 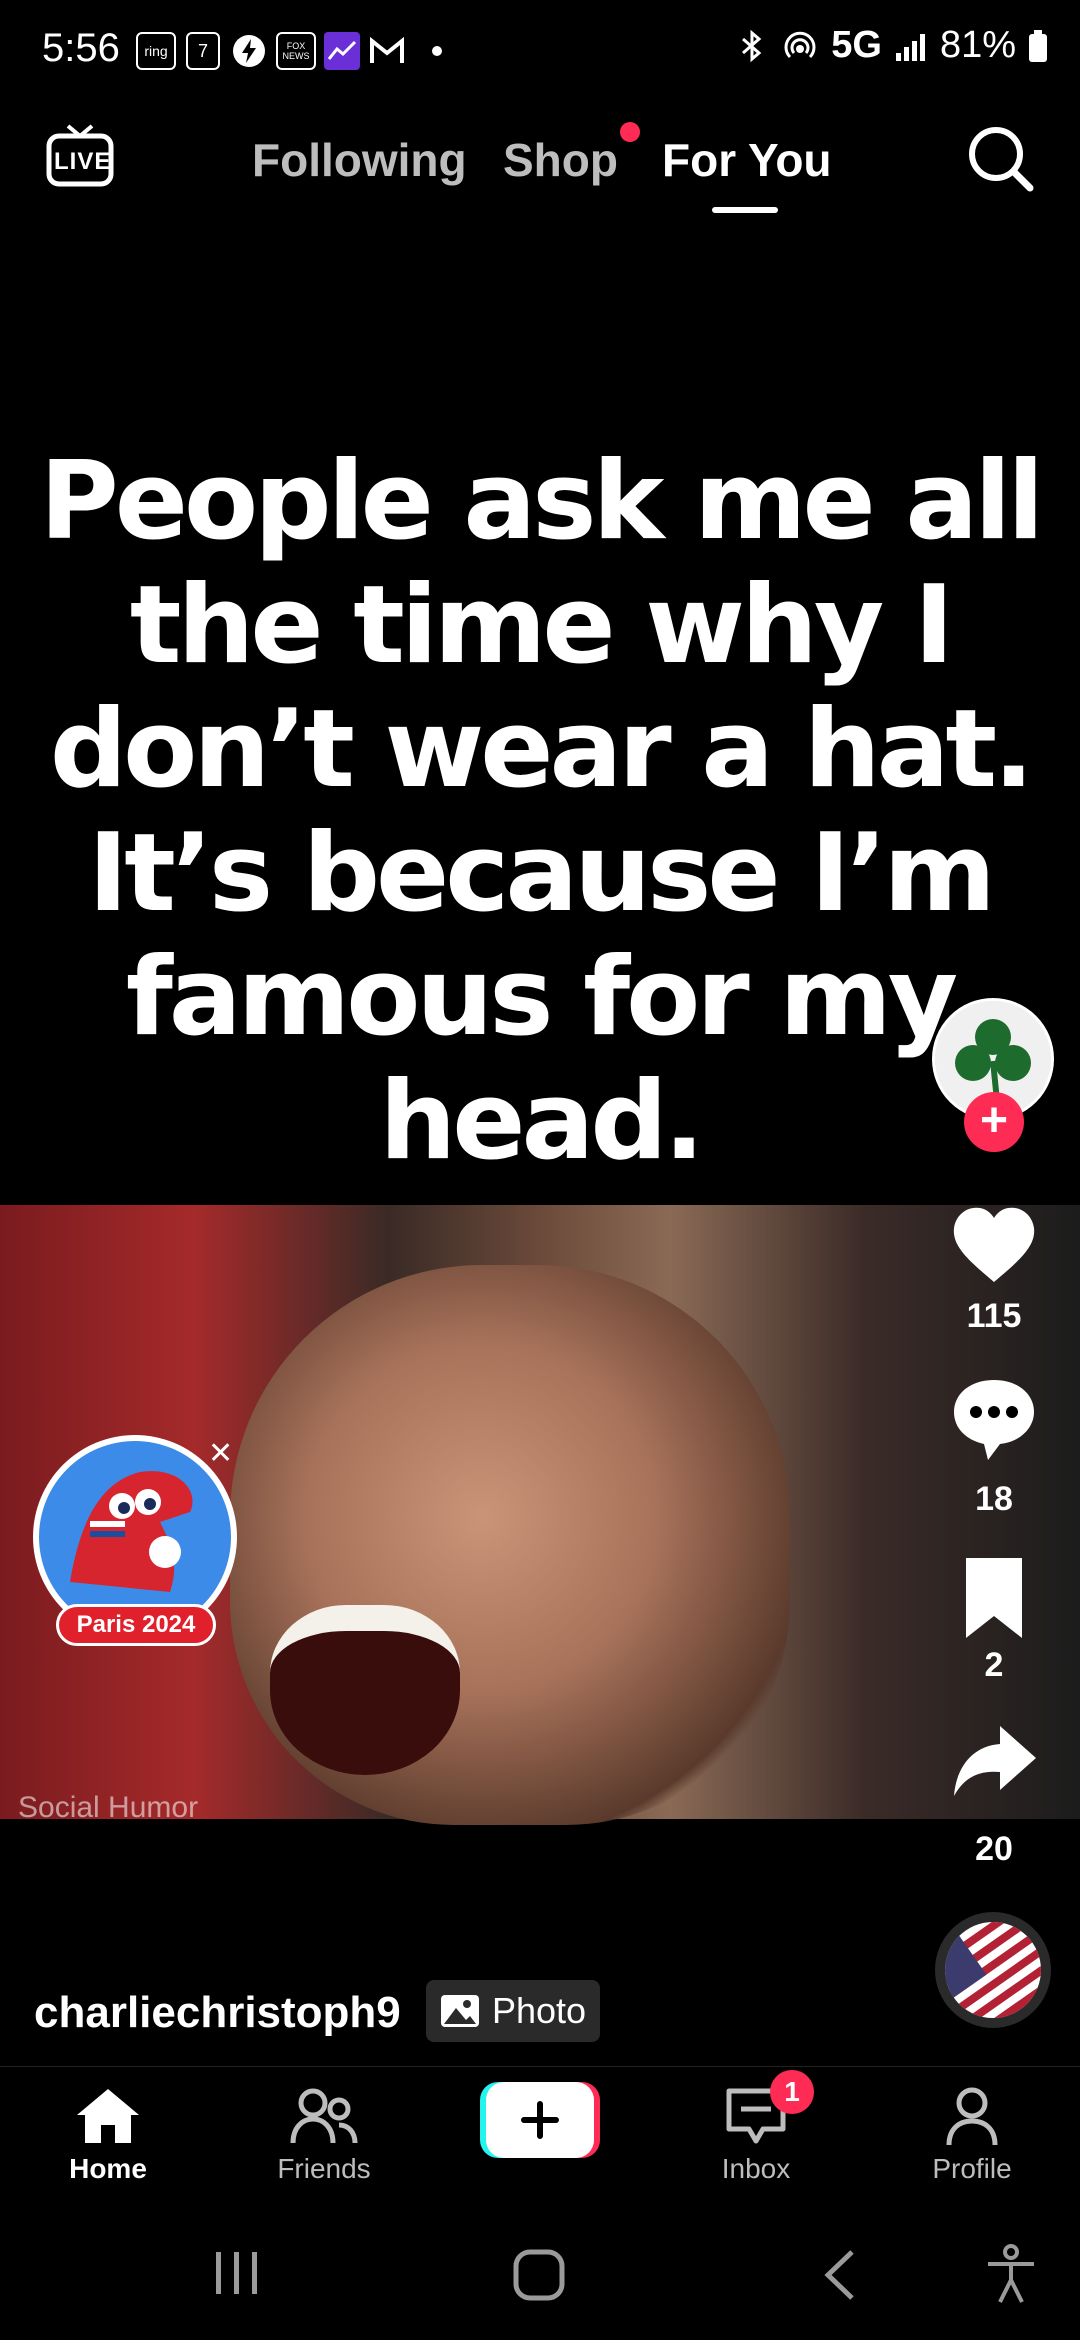 I want to click on meme-line: famous for my, so click(x=541, y=997).